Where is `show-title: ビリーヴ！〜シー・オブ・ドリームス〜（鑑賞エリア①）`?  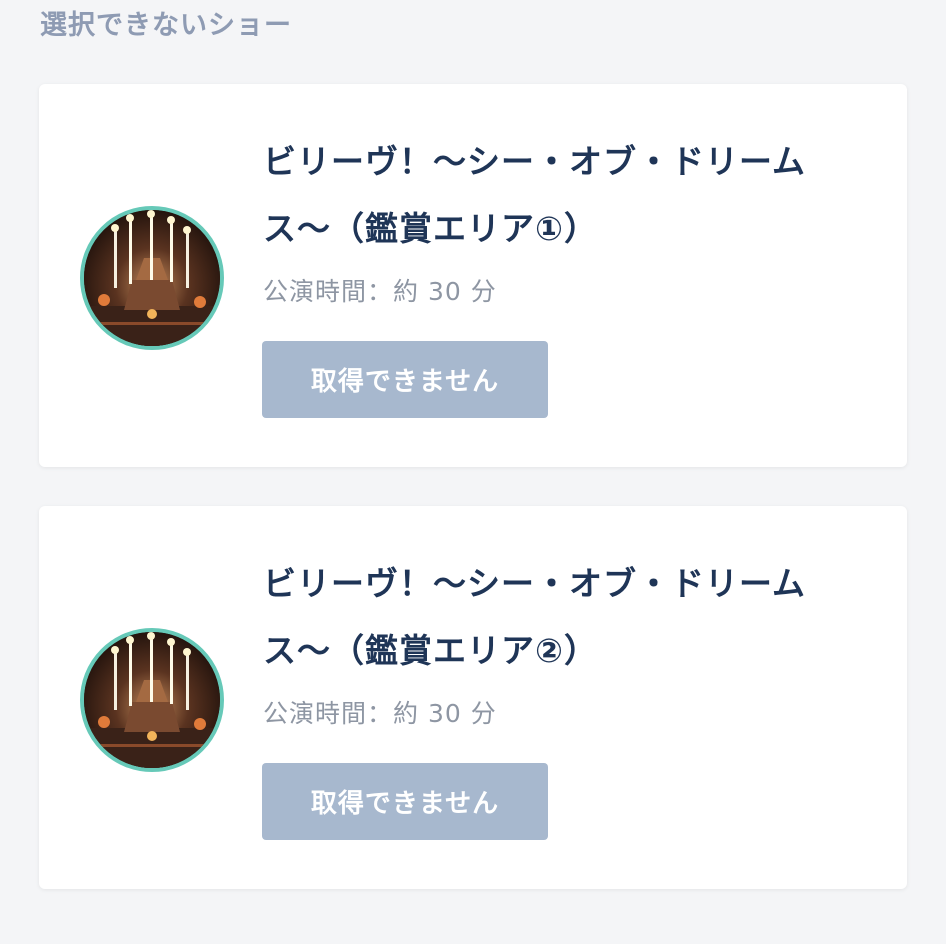 show-title: ビリーヴ！〜シー・オブ・ドリームス〜（鑑賞エリア①） is located at coordinates (535, 195).